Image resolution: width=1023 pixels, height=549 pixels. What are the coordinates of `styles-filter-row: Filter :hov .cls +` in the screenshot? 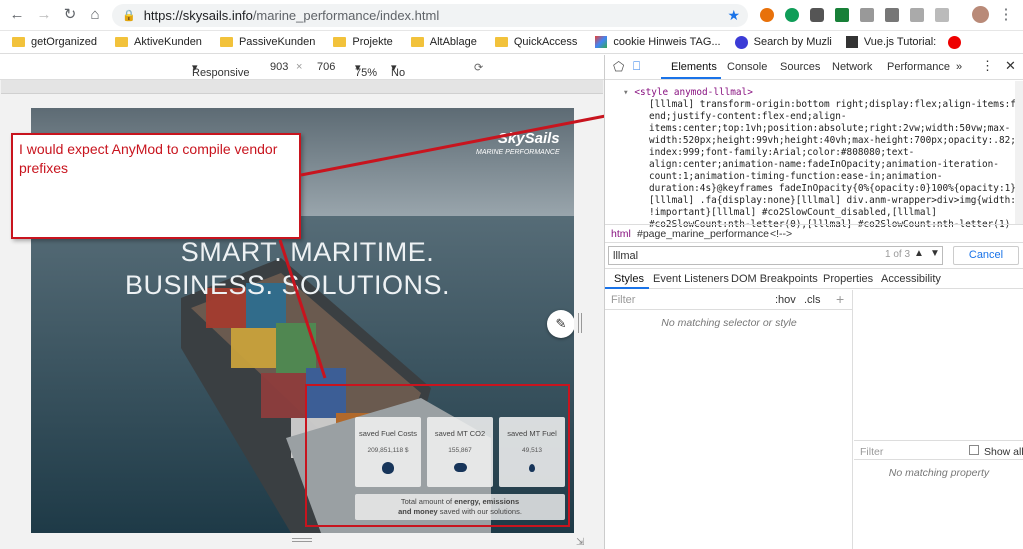 It's located at (729, 300).